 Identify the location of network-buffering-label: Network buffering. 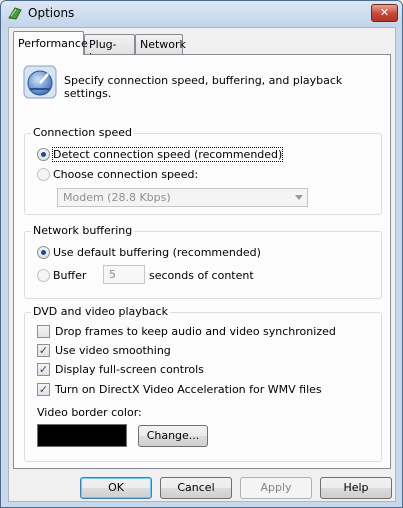
(83, 230).